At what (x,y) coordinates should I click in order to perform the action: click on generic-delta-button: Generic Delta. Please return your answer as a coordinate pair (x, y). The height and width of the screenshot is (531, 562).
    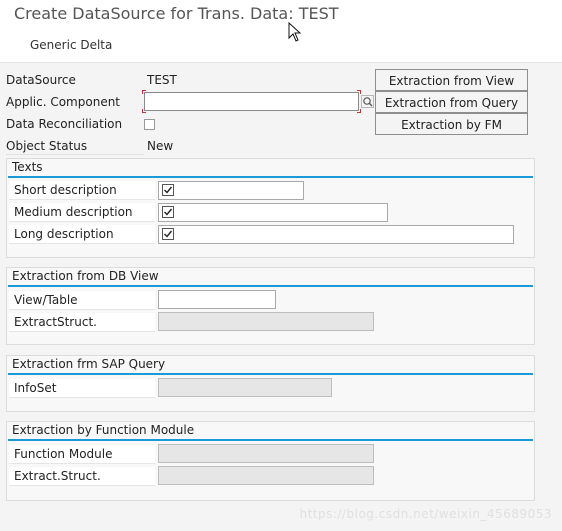
    Looking at the image, I should click on (71, 45).